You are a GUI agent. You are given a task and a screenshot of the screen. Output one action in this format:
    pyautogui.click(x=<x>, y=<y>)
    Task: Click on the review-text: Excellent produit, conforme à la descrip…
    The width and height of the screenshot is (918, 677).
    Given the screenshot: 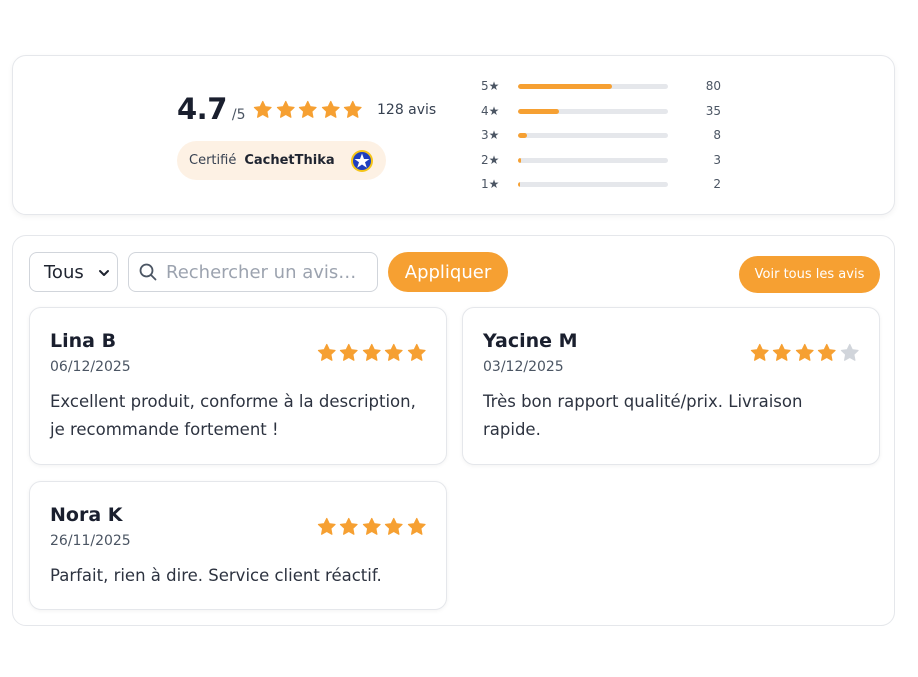 What is the action you would take?
    pyautogui.click(x=233, y=415)
    